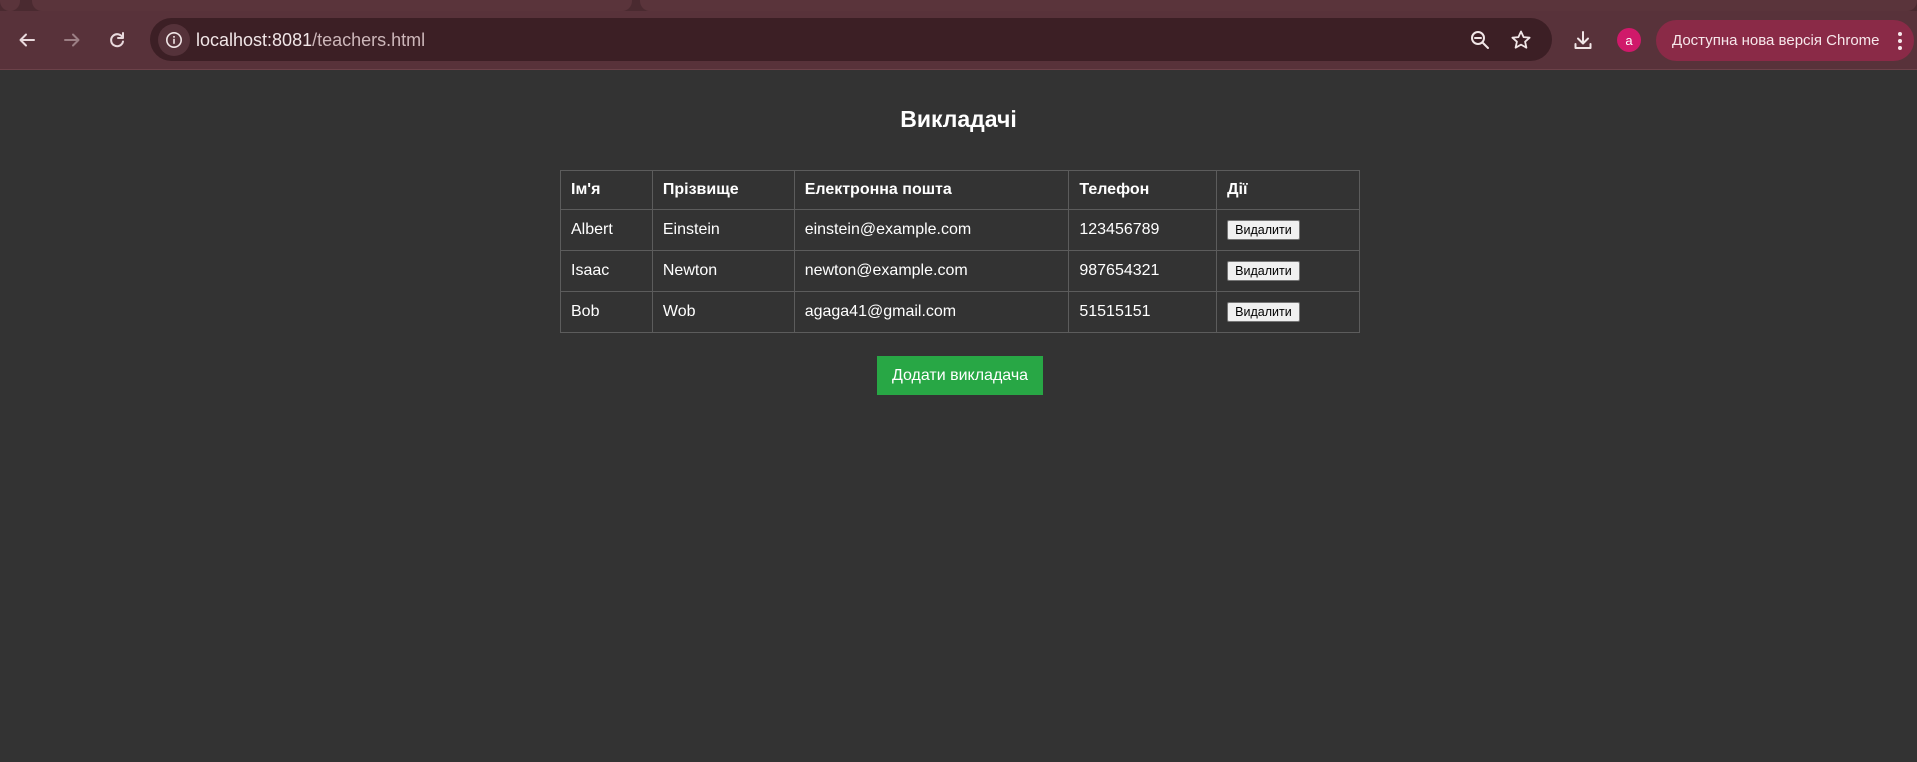 The height and width of the screenshot is (762, 1917). Describe the element at coordinates (723, 190) in the screenshot. I see `header-last-name: Прізвище` at that location.